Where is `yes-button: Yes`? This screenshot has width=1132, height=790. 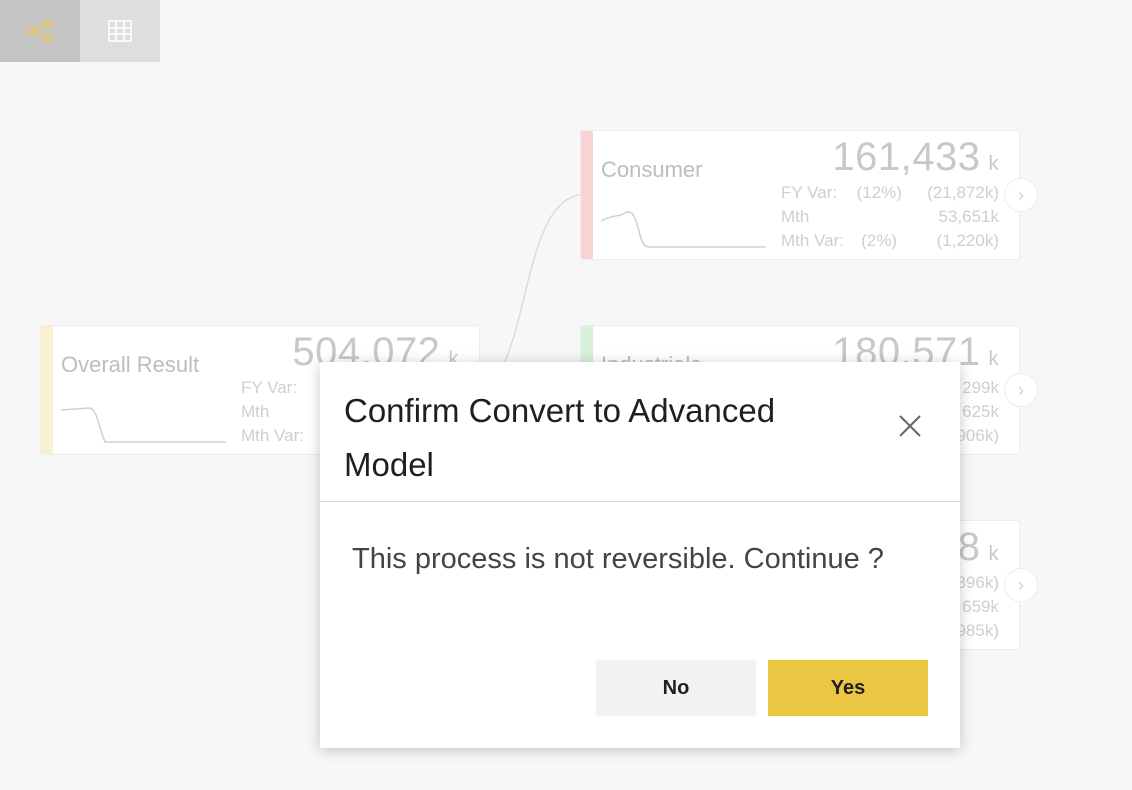 yes-button: Yes is located at coordinates (848, 688).